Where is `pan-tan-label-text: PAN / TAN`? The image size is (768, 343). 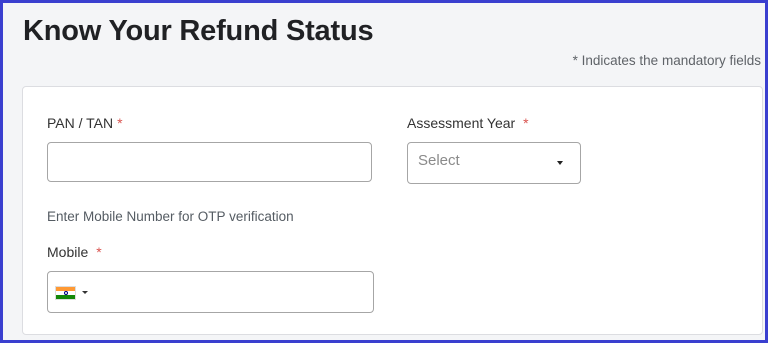
pan-tan-label-text: PAN / TAN is located at coordinates (80, 123).